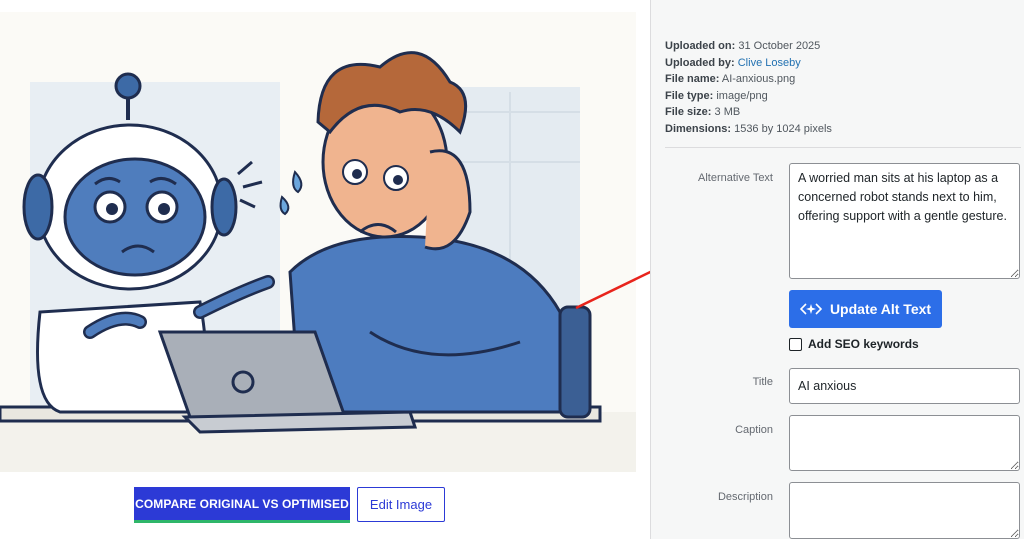 This screenshot has width=1024, height=539. Describe the element at coordinates (692, 79) in the screenshot. I see `file-name-label: File name:` at that location.